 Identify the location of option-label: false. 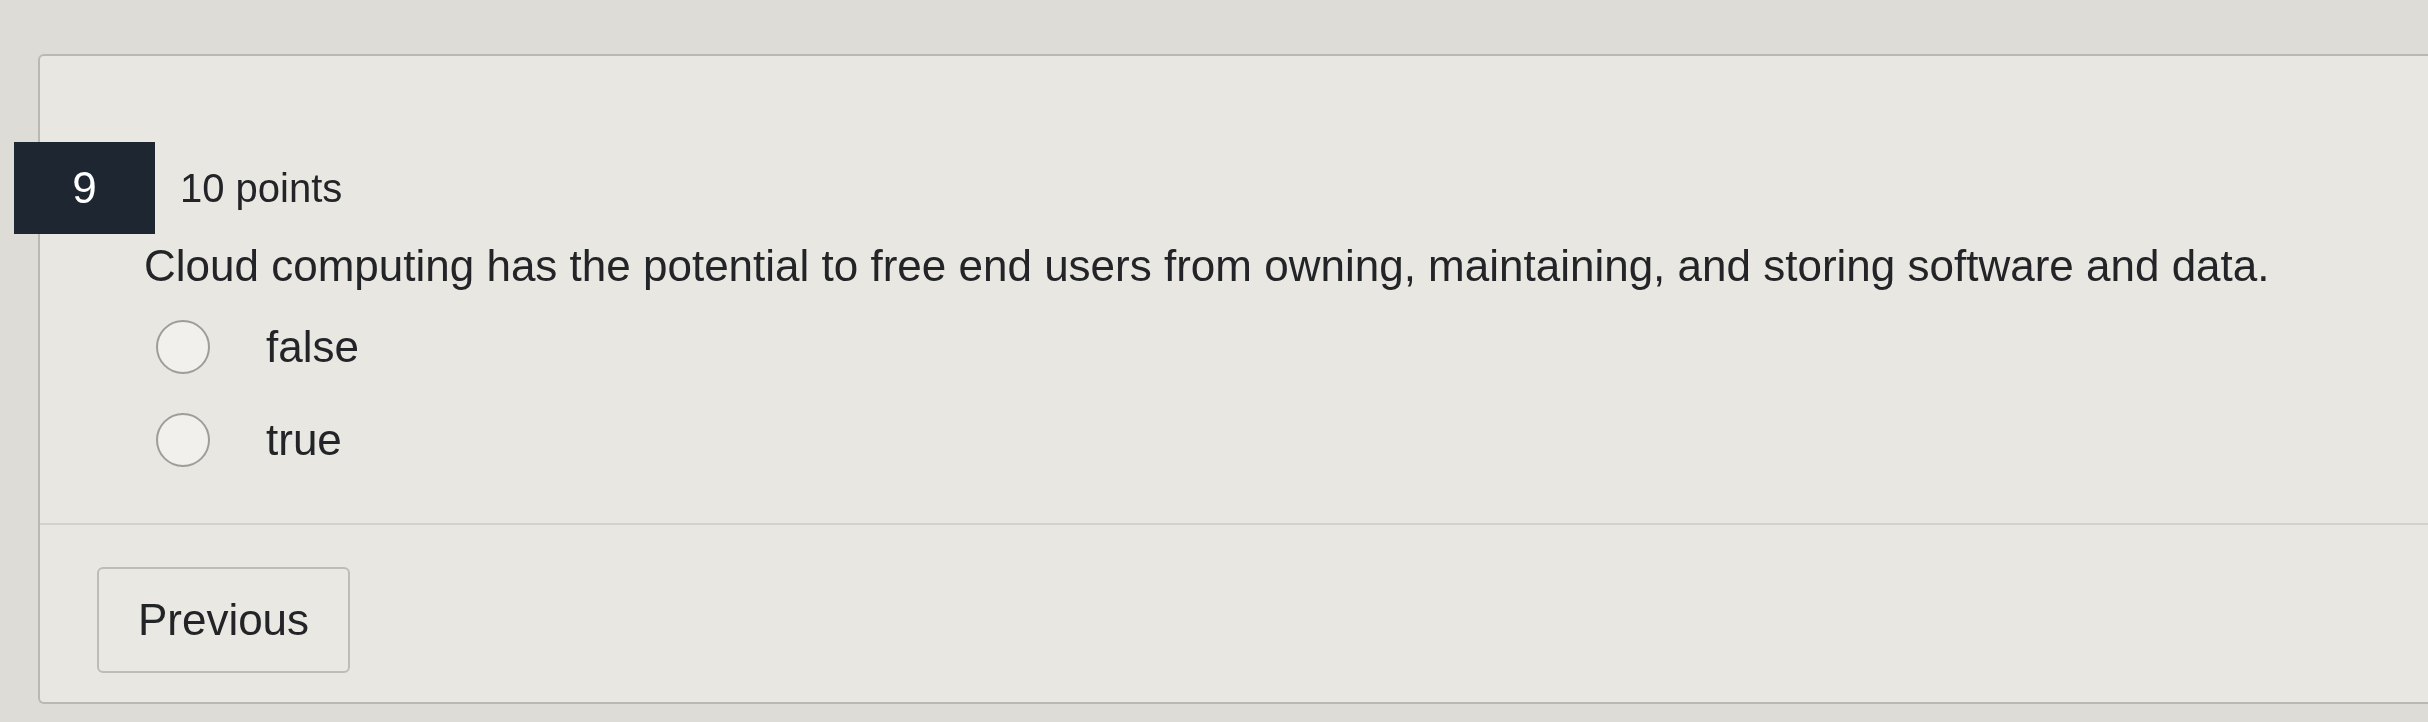
(312, 347).